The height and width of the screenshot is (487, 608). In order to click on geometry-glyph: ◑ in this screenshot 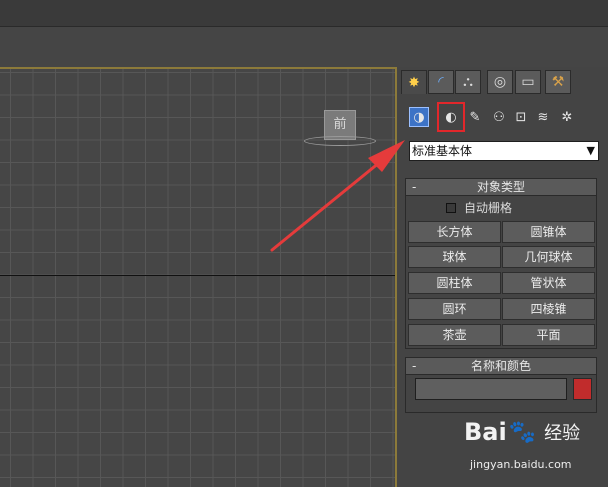, I will do `click(419, 117)`.